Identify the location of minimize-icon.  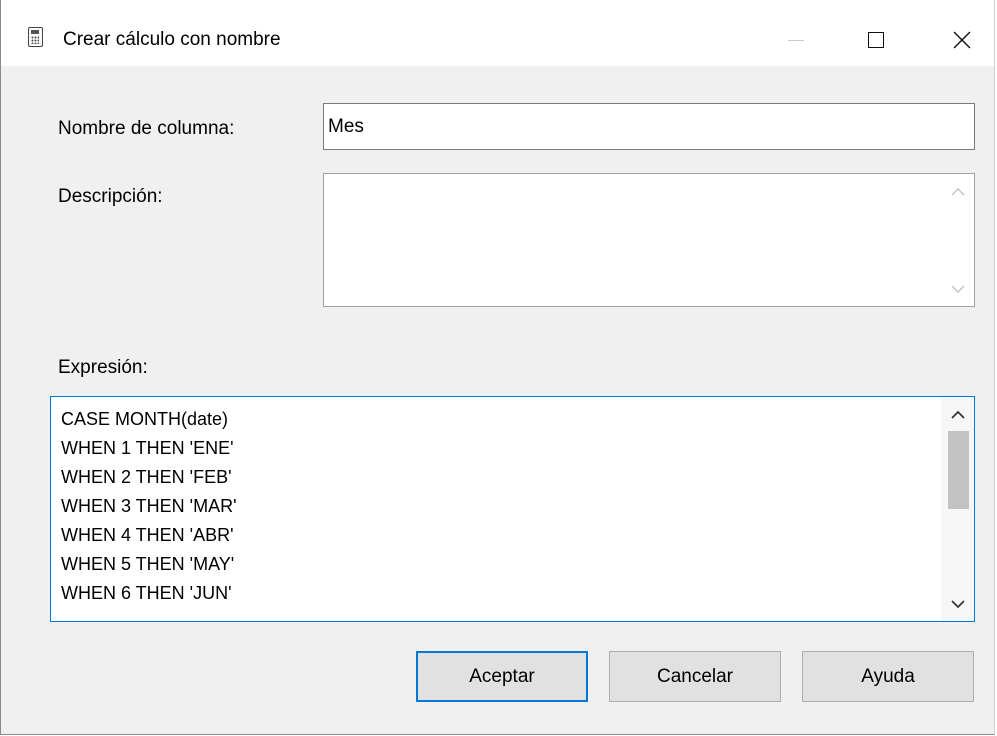
(796, 40).